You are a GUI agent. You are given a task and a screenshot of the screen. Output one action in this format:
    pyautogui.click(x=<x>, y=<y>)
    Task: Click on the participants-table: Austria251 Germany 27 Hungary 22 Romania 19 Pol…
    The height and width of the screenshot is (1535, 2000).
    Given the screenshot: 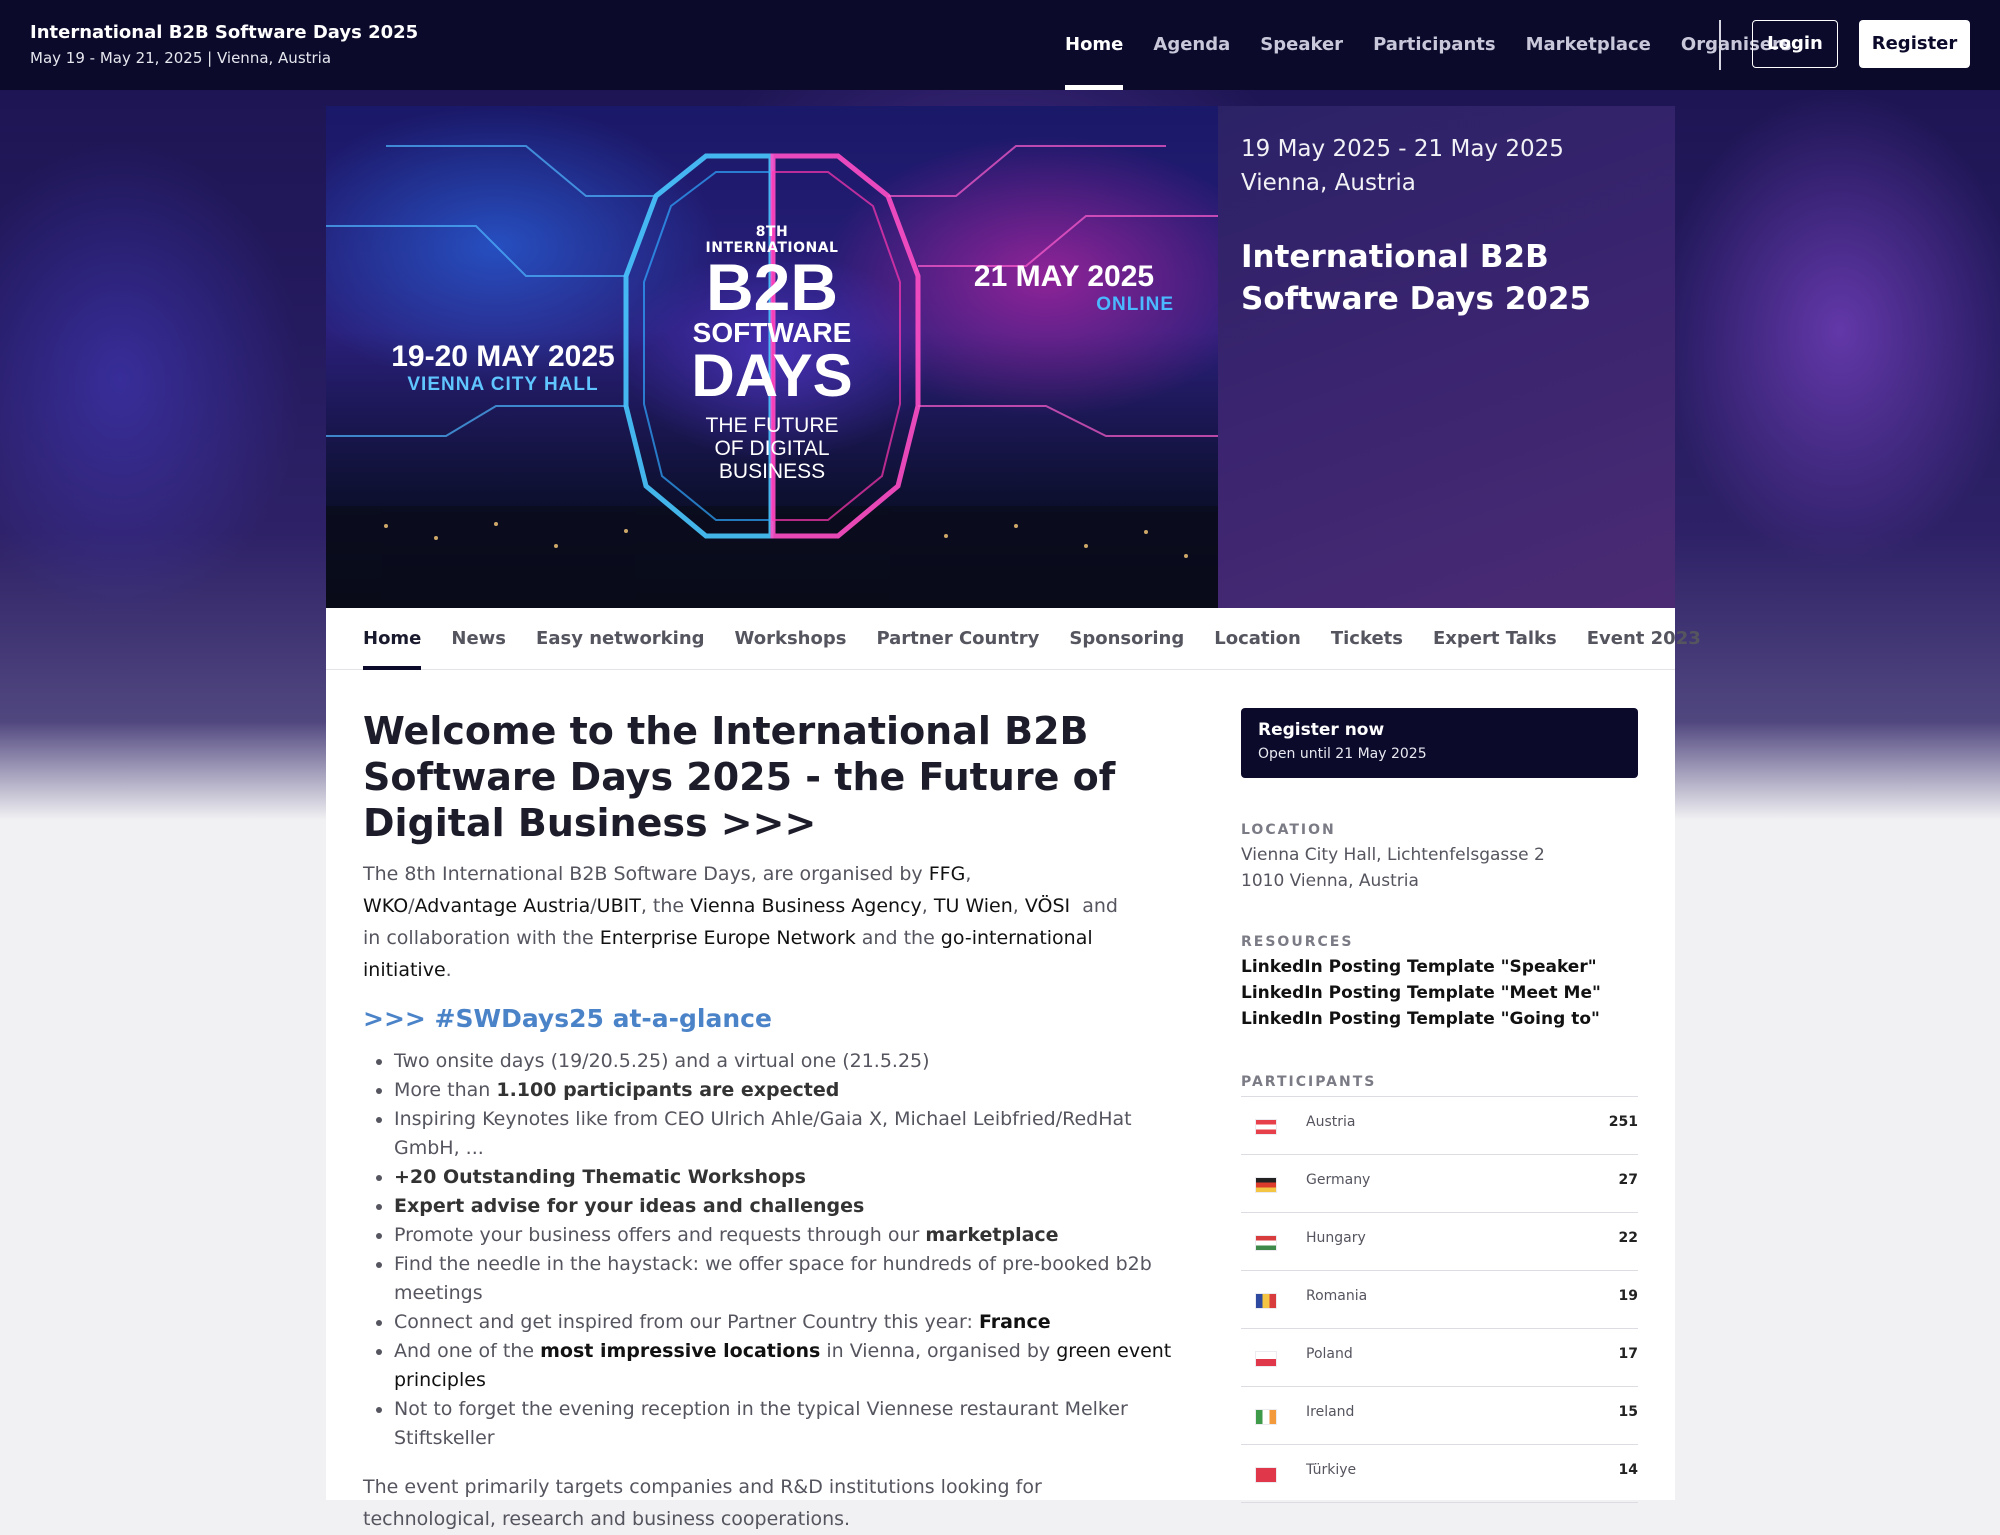 What is the action you would take?
    pyautogui.click(x=1439, y=1299)
    